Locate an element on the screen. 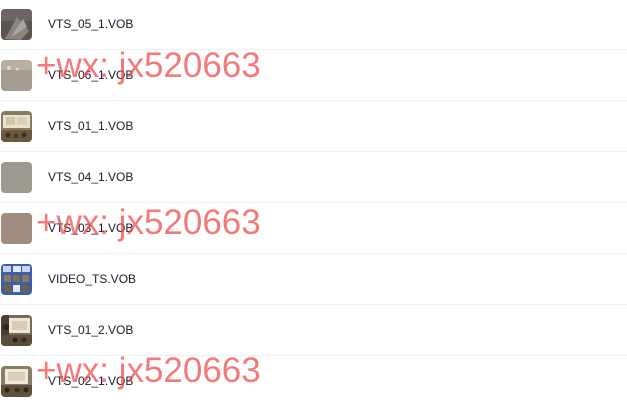  file-row: VTS_05_1.VOB is located at coordinates (313, 25).